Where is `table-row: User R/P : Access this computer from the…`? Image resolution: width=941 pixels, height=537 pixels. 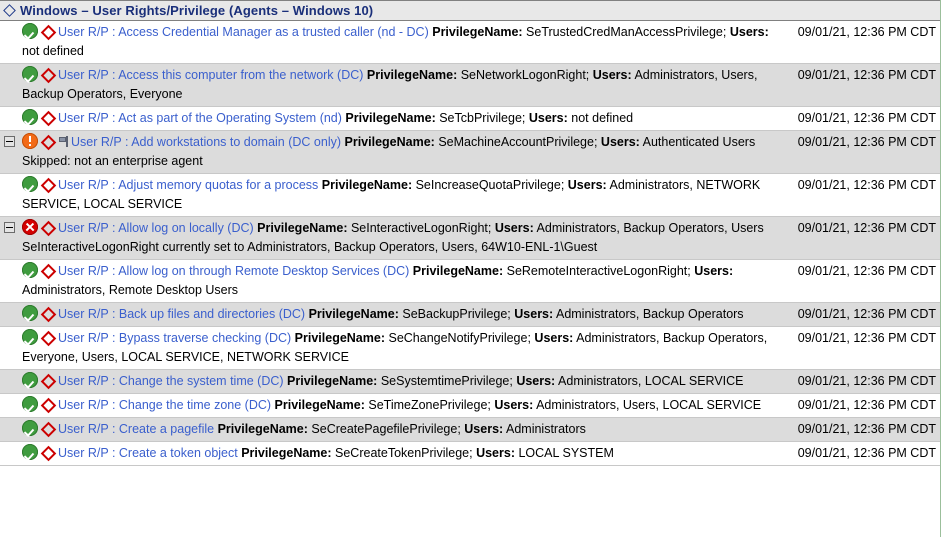 table-row: User R/P : Access this computer from the… is located at coordinates (470, 85).